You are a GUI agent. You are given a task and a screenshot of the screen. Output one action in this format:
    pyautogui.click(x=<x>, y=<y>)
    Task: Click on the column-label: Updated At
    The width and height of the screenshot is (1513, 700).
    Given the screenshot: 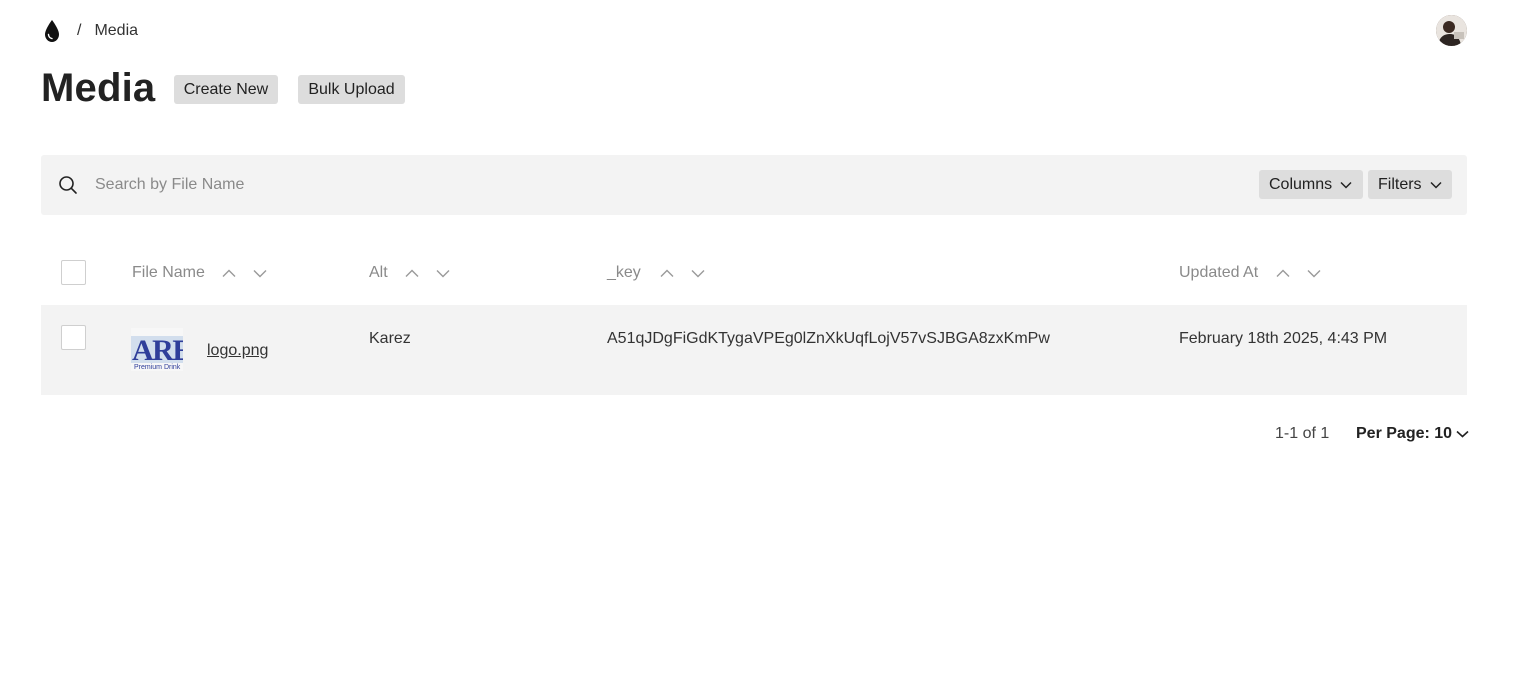 What is the action you would take?
    pyautogui.click(x=1219, y=272)
    